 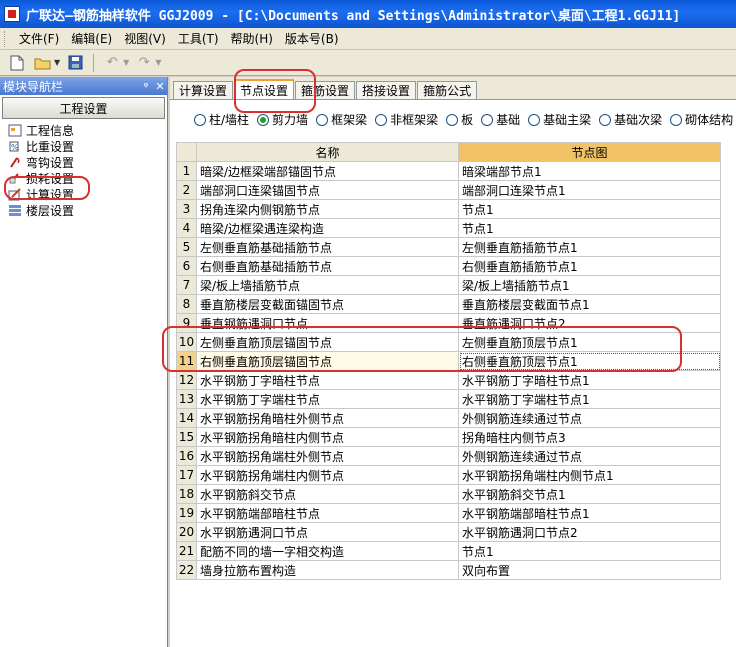 What do you see at coordinates (158, 62) in the screenshot?
I see `redo-dropdown-icon: ▼` at bounding box center [158, 62].